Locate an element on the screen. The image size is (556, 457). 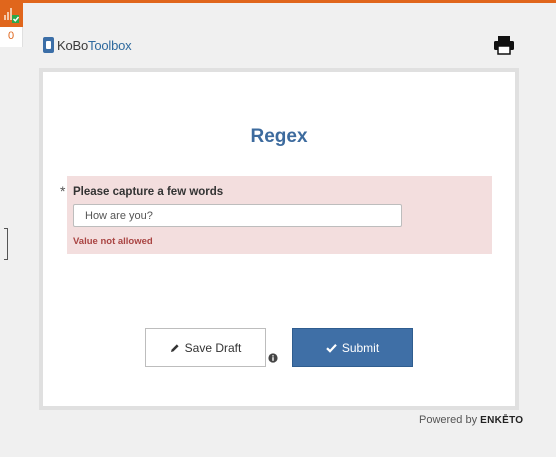
save-draft-label: Save Draft is located at coordinates (213, 347).